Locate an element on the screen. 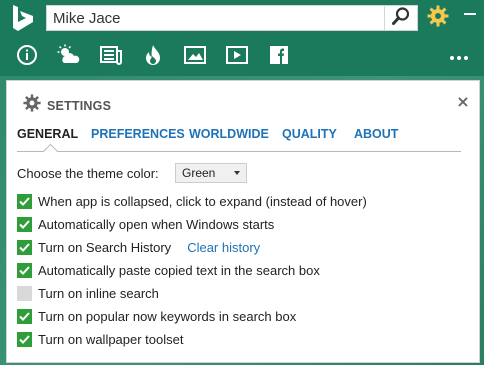 Image resolution: width=484 pixels, height=365 pixels. theme-row: Choose the theme color: Green is located at coordinates (132, 173).